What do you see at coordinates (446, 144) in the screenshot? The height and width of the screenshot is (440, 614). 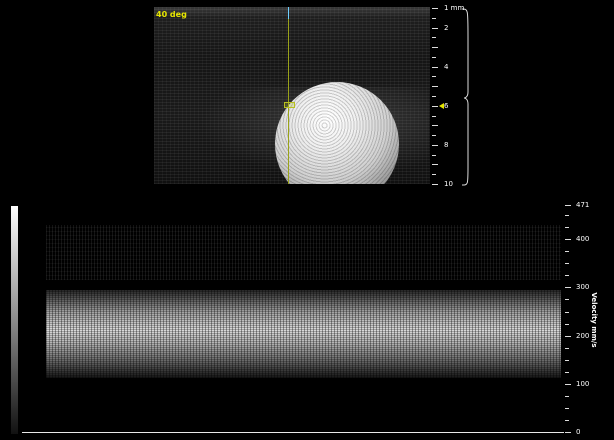 I see `depth-label: 8` at bounding box center [446, 144].